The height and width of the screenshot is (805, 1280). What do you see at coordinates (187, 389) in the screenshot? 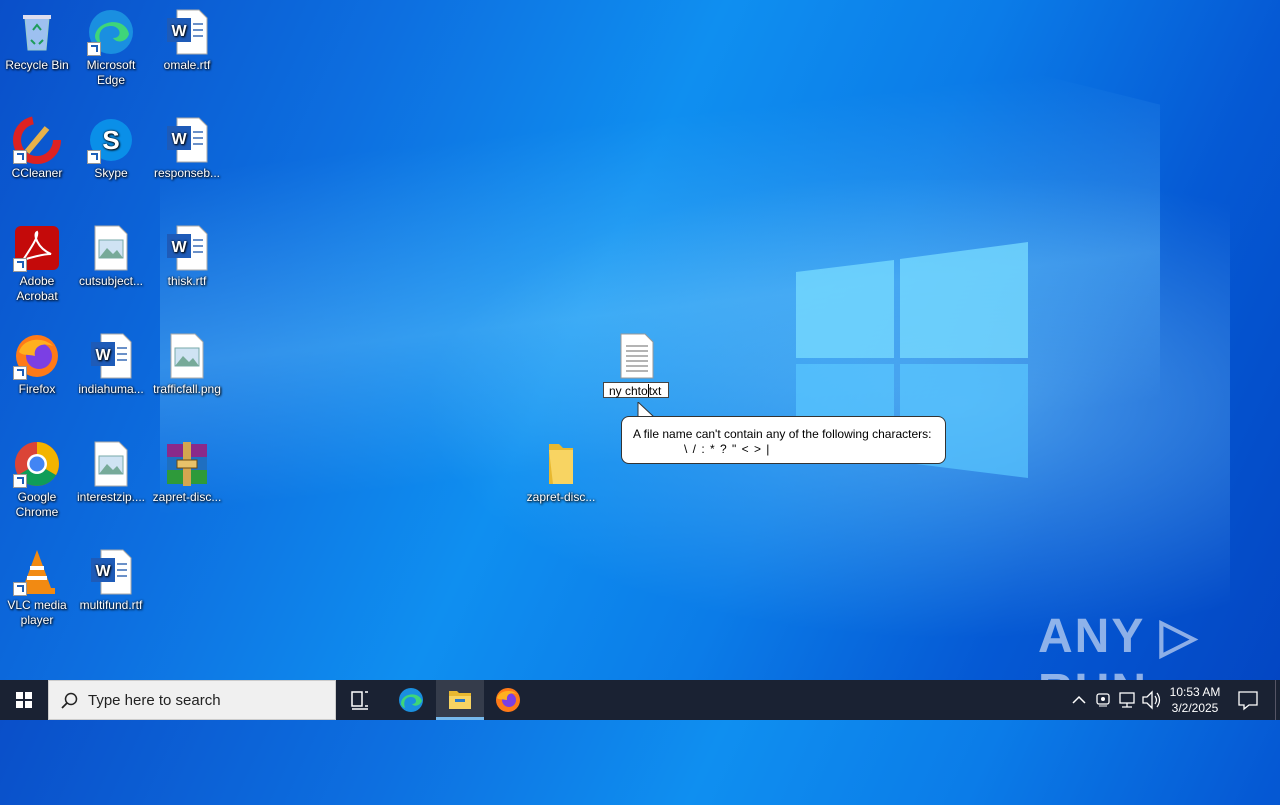
I see `icon-label: trafficfall.png` at bounding box center [187, 389].